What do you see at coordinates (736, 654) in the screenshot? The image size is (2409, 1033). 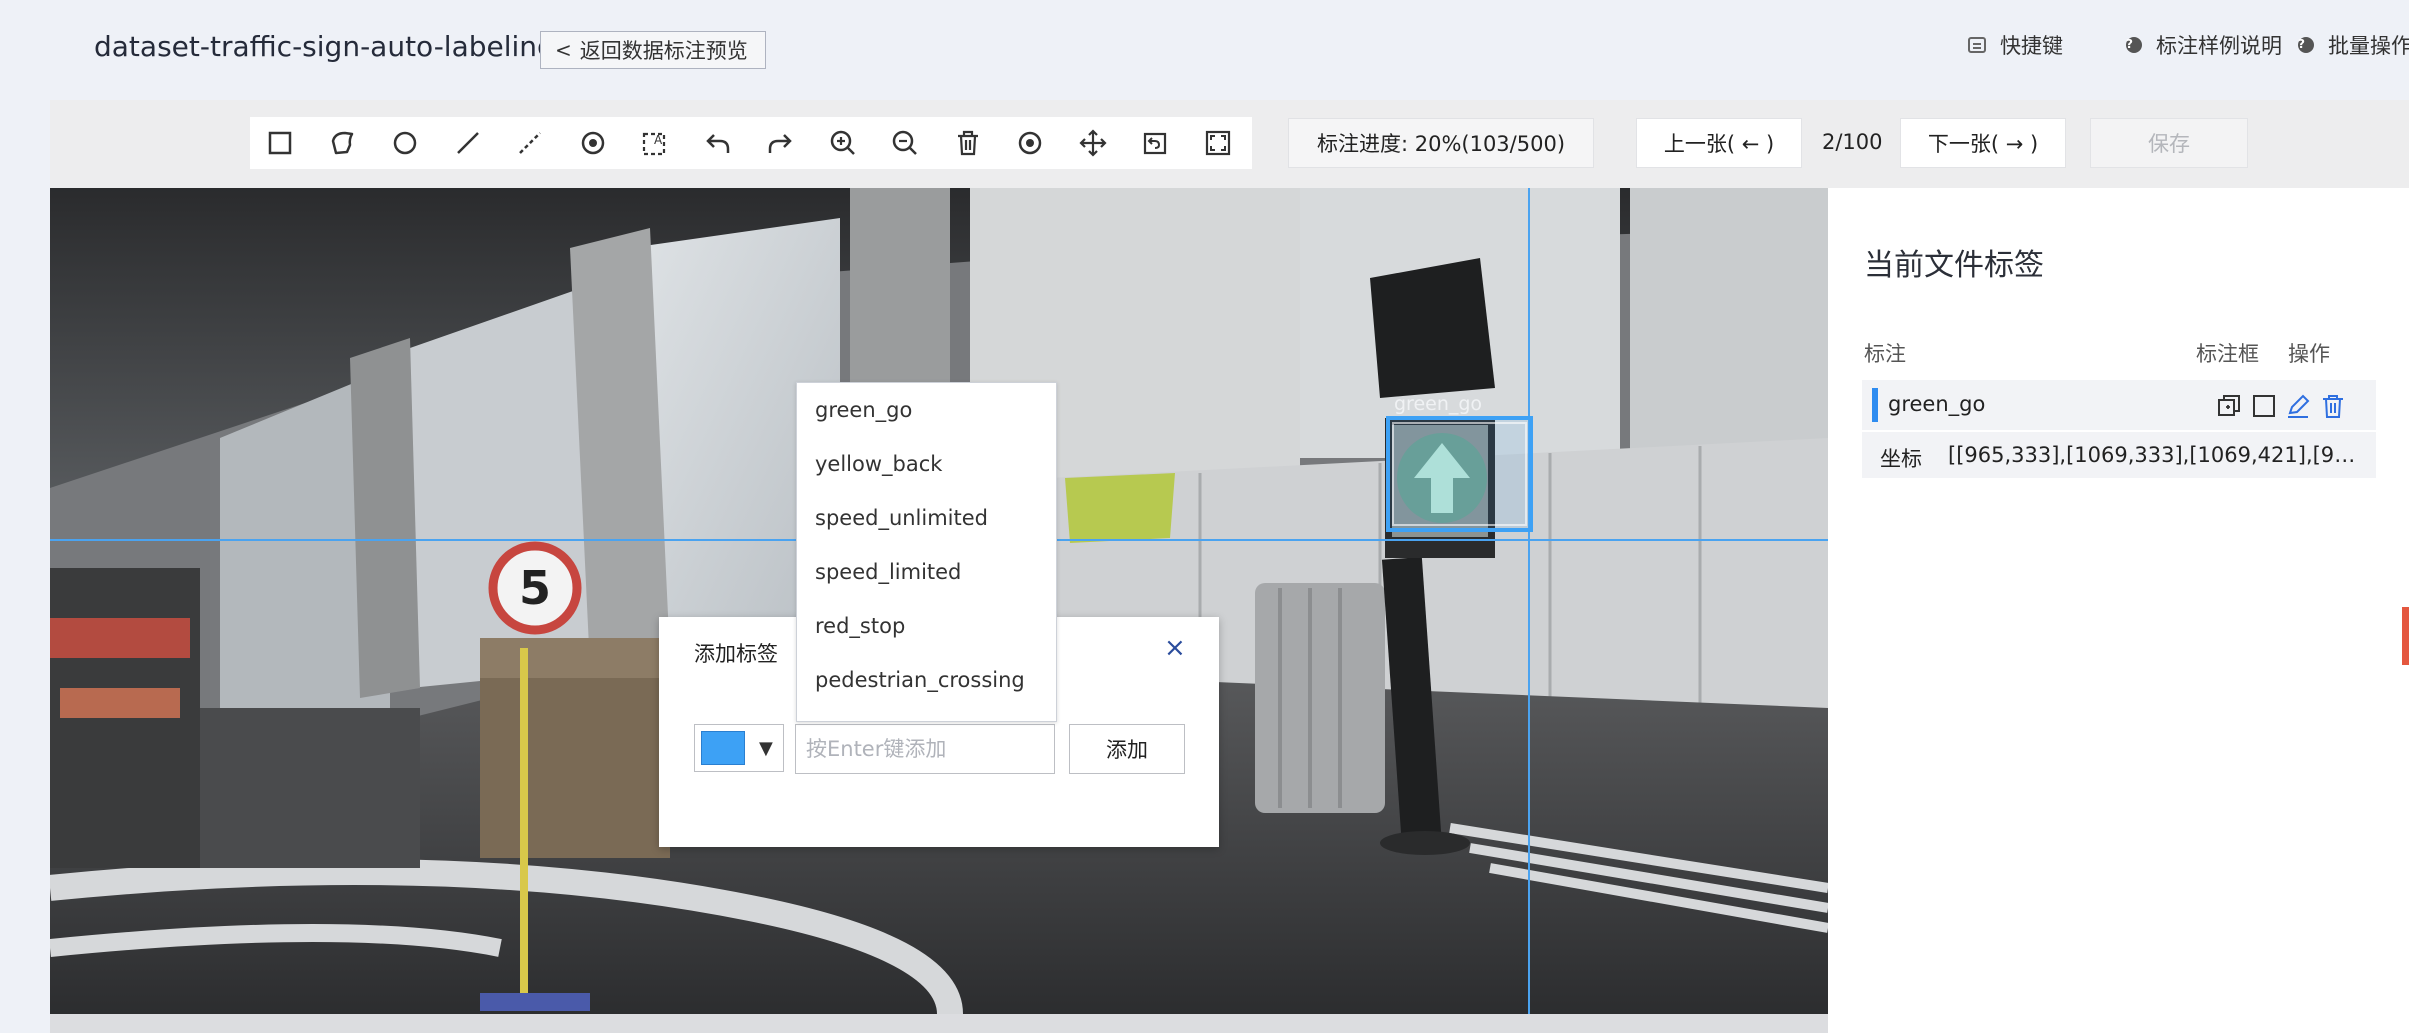 I see `dialog-title: 添加标签` at bounding box center [736, 654].